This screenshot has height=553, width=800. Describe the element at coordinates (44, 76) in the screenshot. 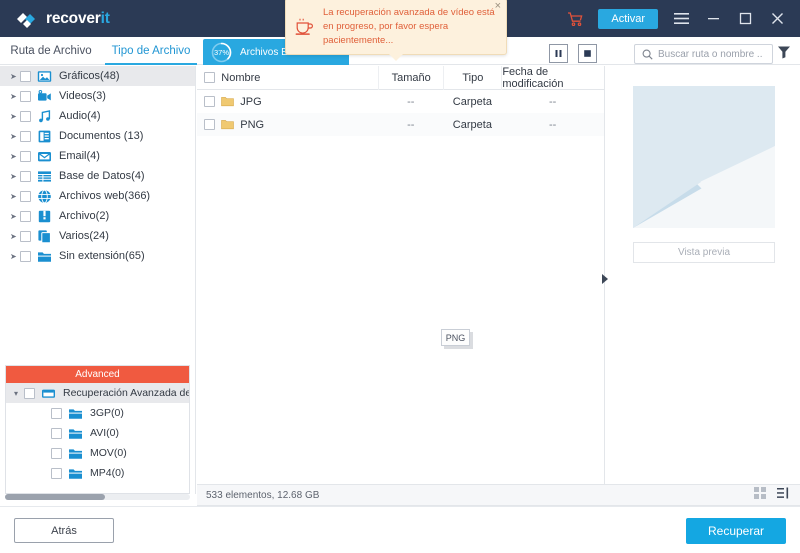

I see `image-icon` at that location.